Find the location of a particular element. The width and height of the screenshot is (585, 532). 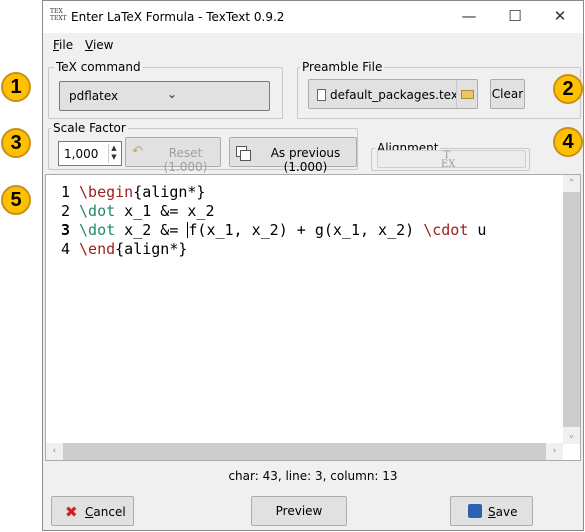

menu-bar: File View is located at coordinates (313, 45).